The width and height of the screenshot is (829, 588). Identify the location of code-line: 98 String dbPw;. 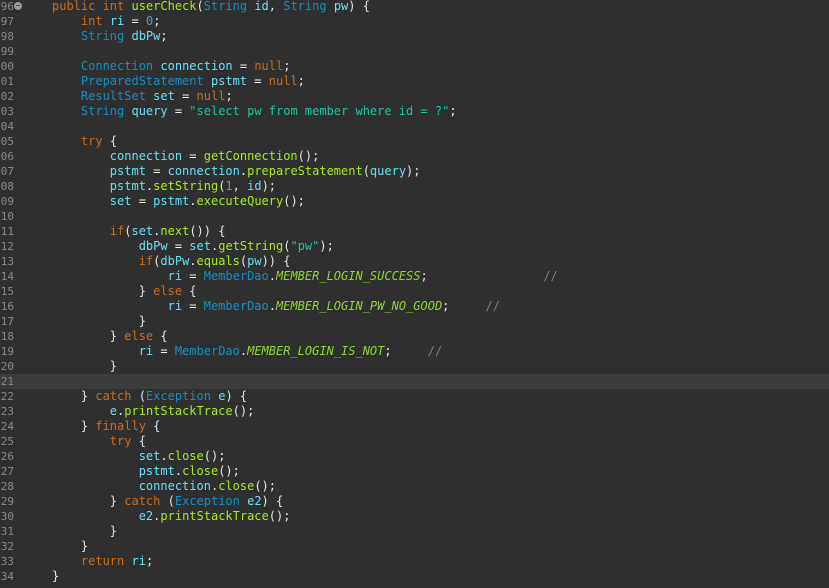
(414, 36).